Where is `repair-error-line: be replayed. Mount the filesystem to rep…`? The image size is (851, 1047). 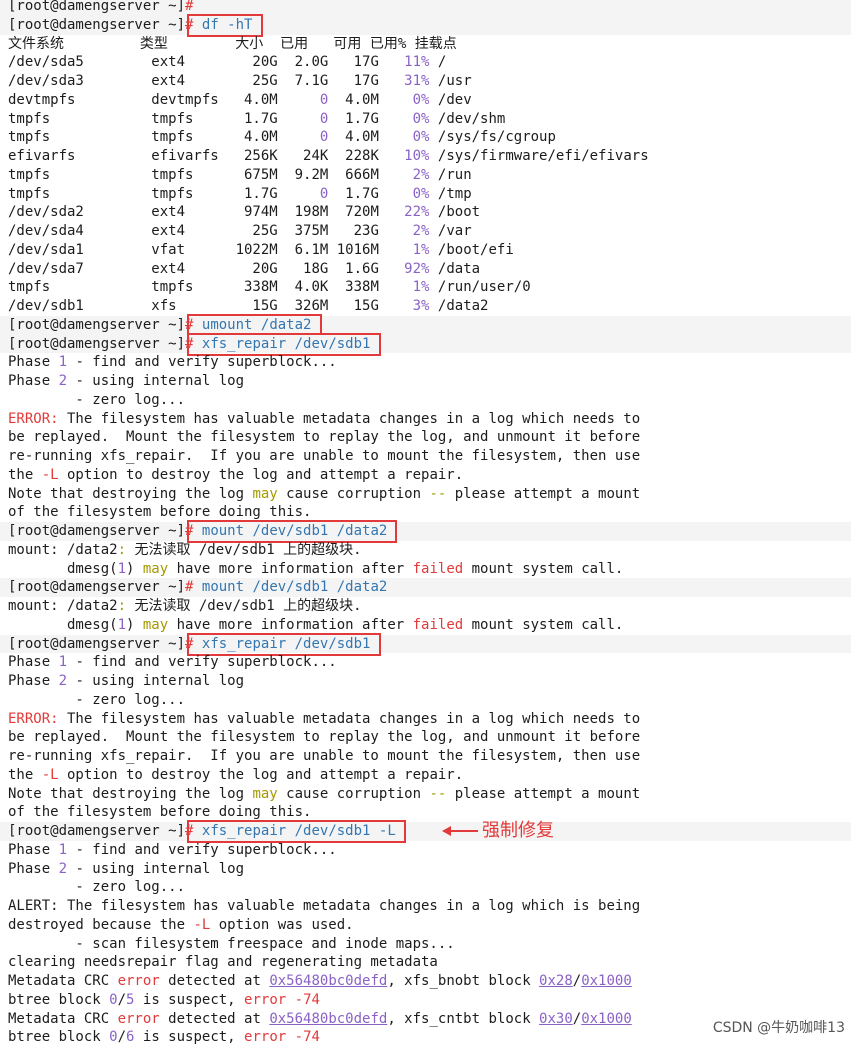 repair-error-line: be replayed. Mount the filesystem to rep… is located at coordinates (429, 437).